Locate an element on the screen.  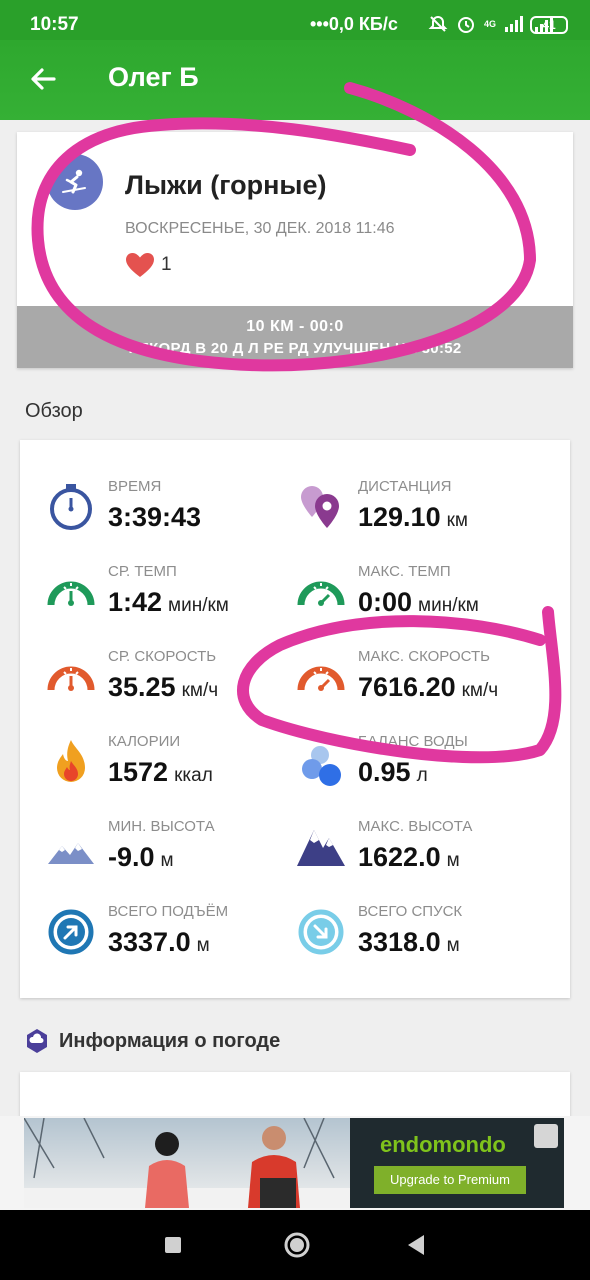
stat-label: КАЛОРИИ is located at coordinates (144, 741).